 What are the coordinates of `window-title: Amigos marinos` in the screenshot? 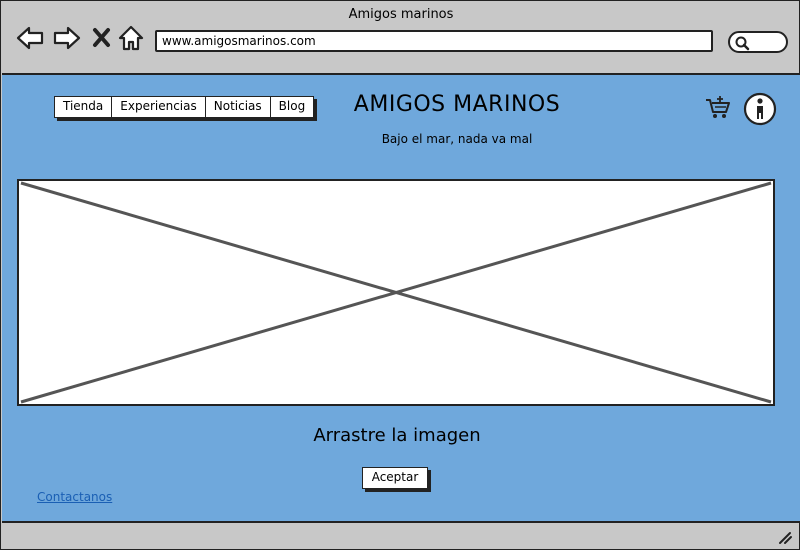 It's located at (401, 14).